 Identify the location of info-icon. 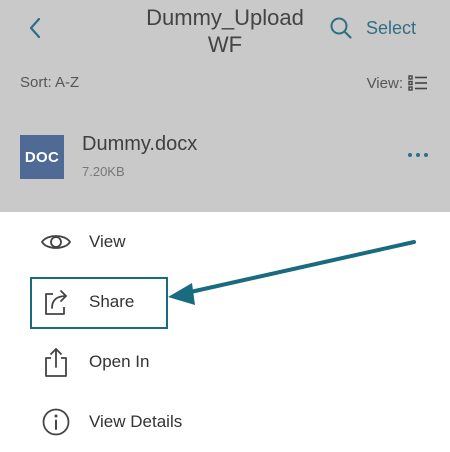
(56, 422).